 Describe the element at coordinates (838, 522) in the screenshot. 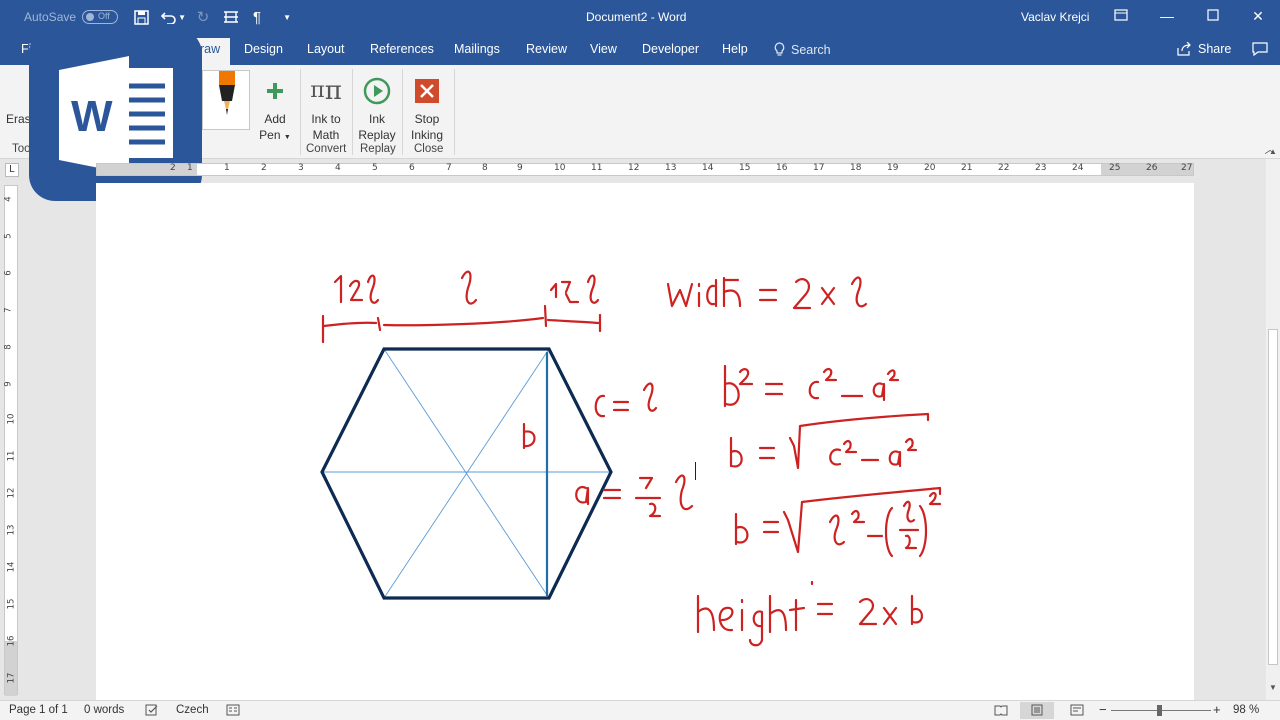

I see `b-final-formula-ink` at that location.